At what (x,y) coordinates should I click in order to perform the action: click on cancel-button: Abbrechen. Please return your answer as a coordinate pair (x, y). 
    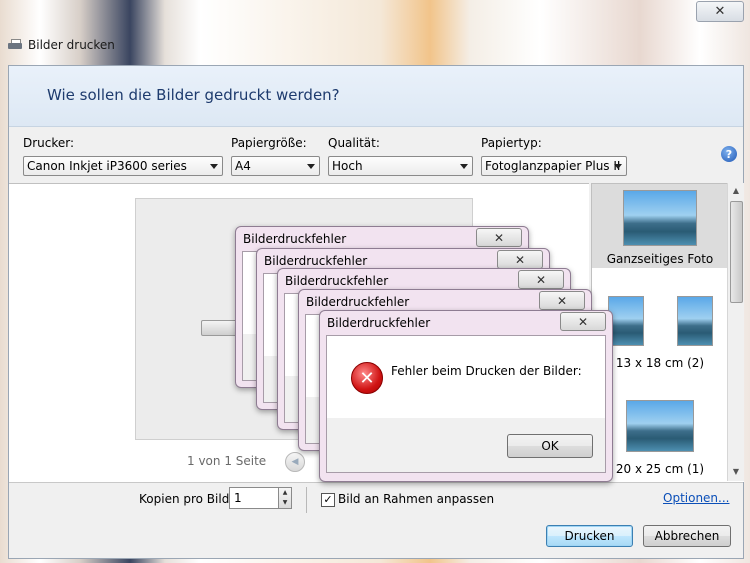
    Looking at the image, I should click on (687, 536).